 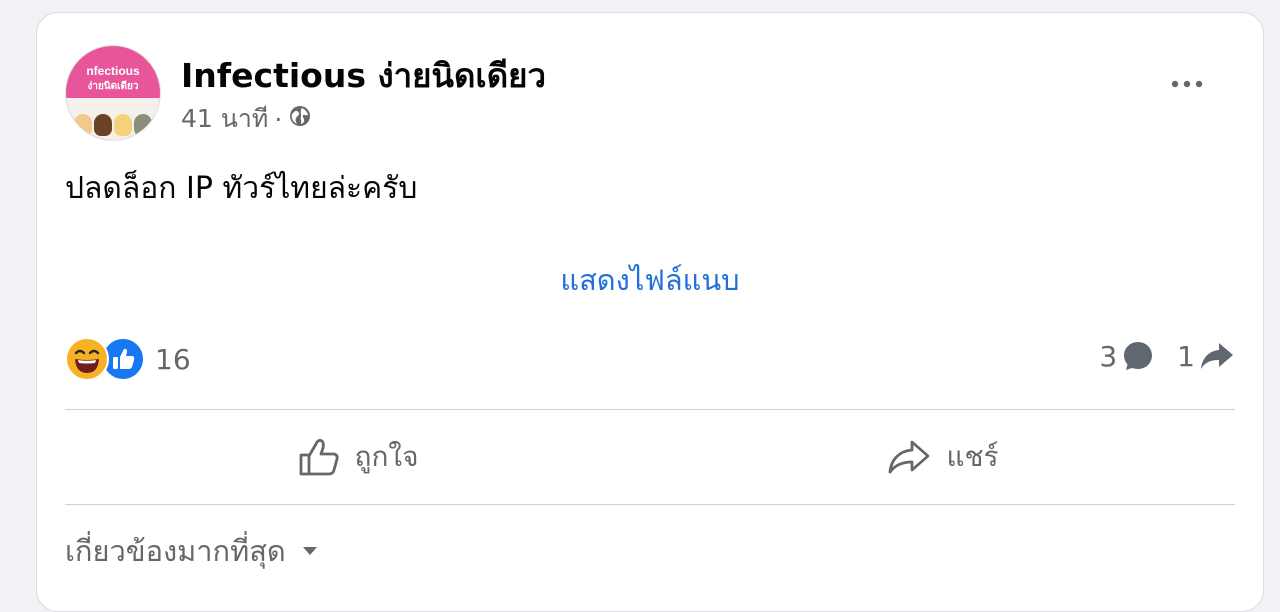 What do you see at coordinates (650, 504) in the screenshot?
I see `divider` at bounding box center [650, 504].